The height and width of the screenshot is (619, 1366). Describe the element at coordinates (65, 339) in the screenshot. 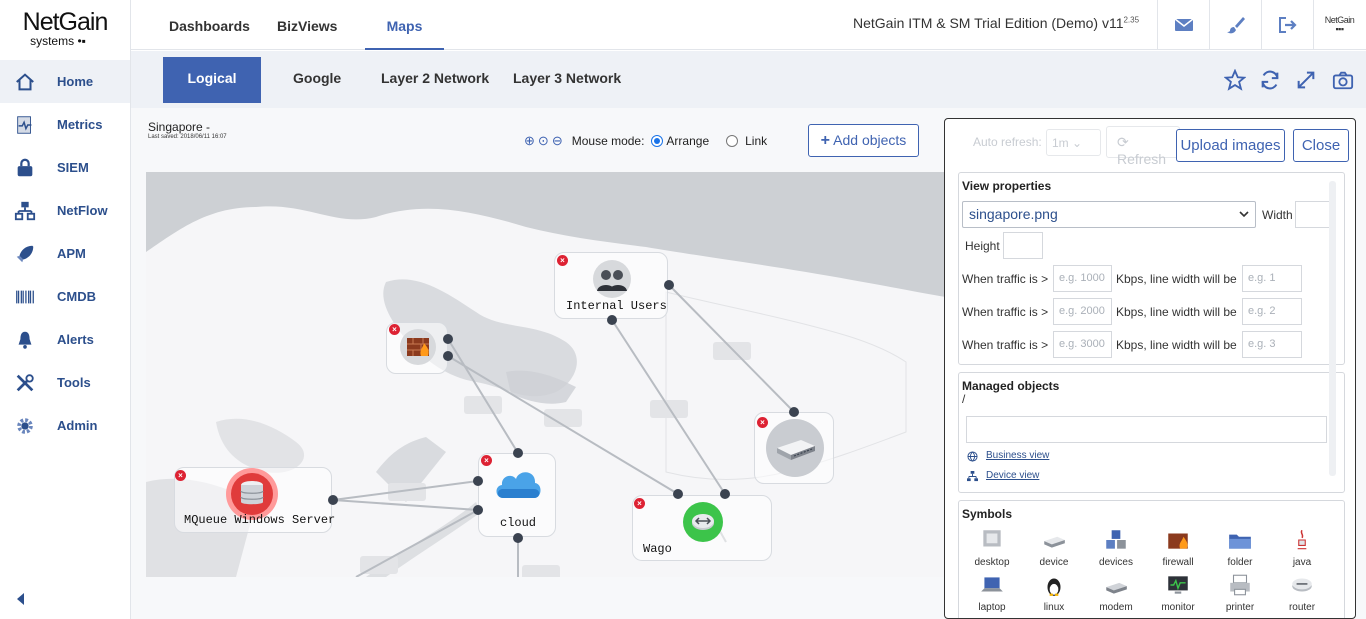

I see `sidebar-item-alerts: Alerts` at that location.